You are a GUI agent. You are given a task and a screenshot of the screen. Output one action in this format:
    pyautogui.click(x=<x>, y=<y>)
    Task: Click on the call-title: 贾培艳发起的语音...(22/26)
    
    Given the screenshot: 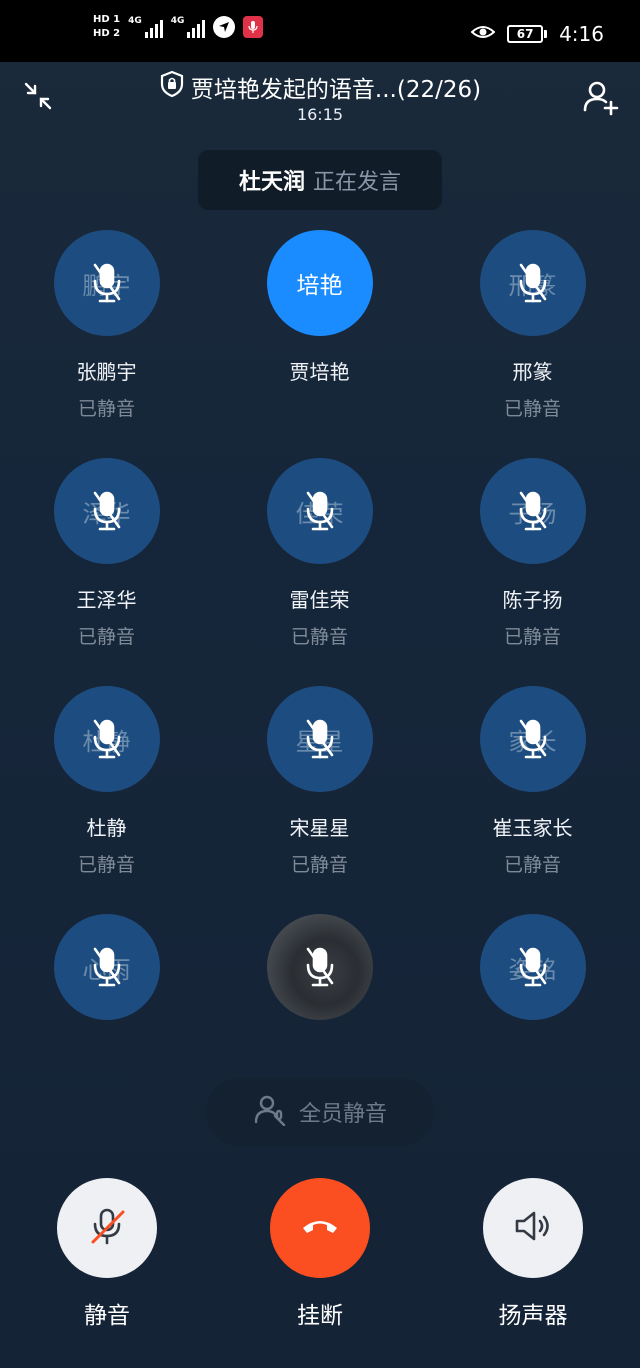 What is the action you would take?
    pyautogui.click(x=336, y=90)
    